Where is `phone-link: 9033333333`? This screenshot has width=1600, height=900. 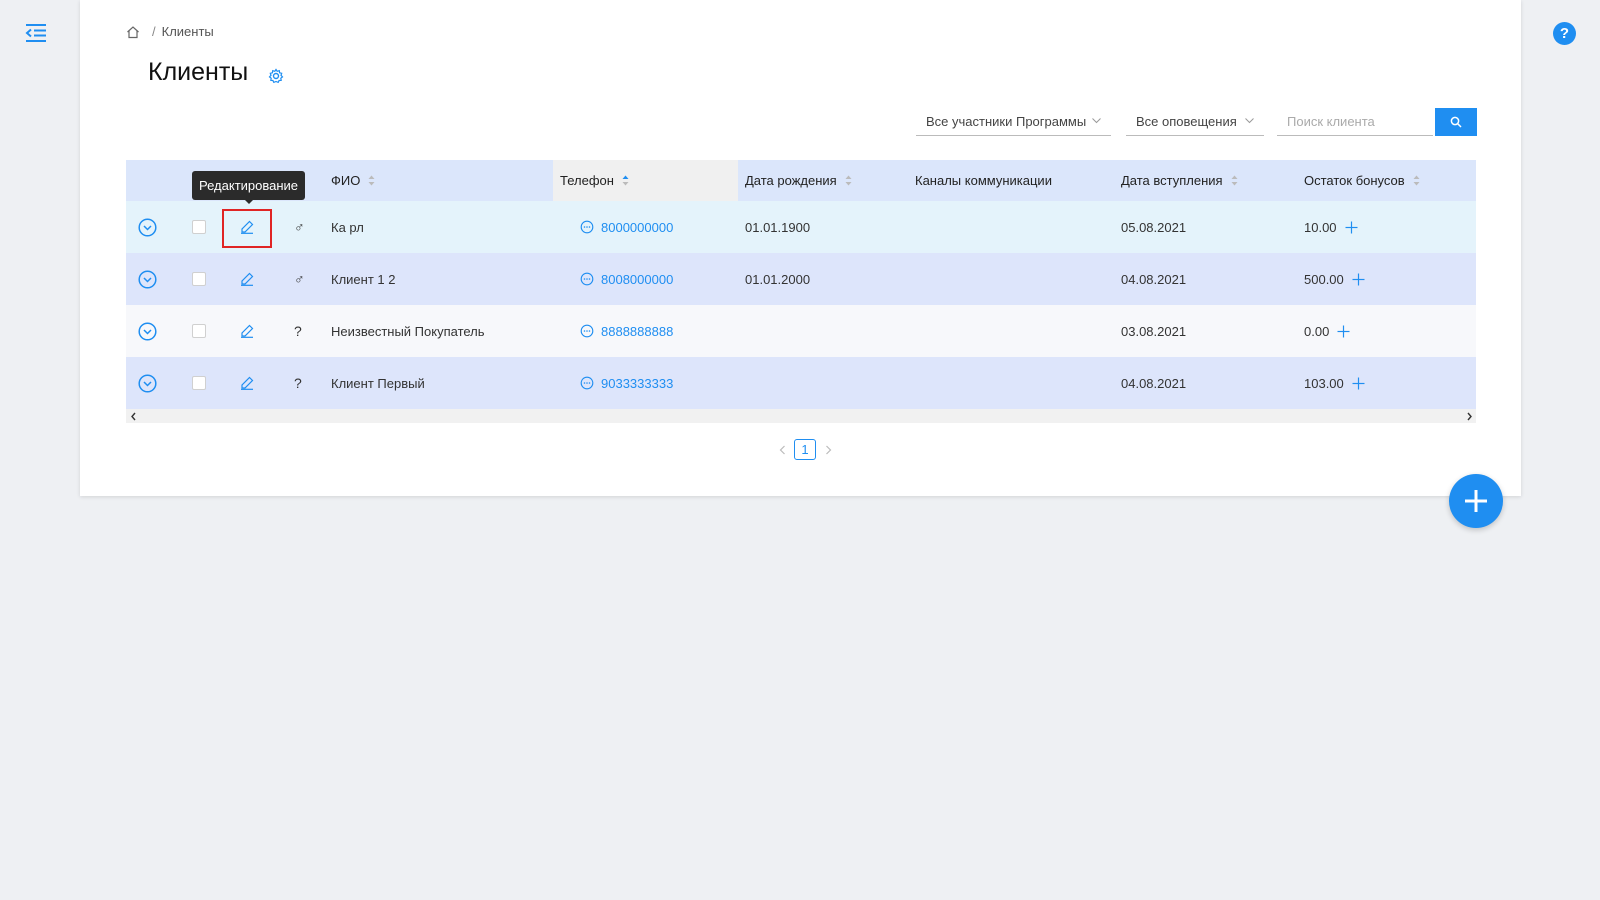
phone-link: 9033333333 is located at coordinates (637, 383).